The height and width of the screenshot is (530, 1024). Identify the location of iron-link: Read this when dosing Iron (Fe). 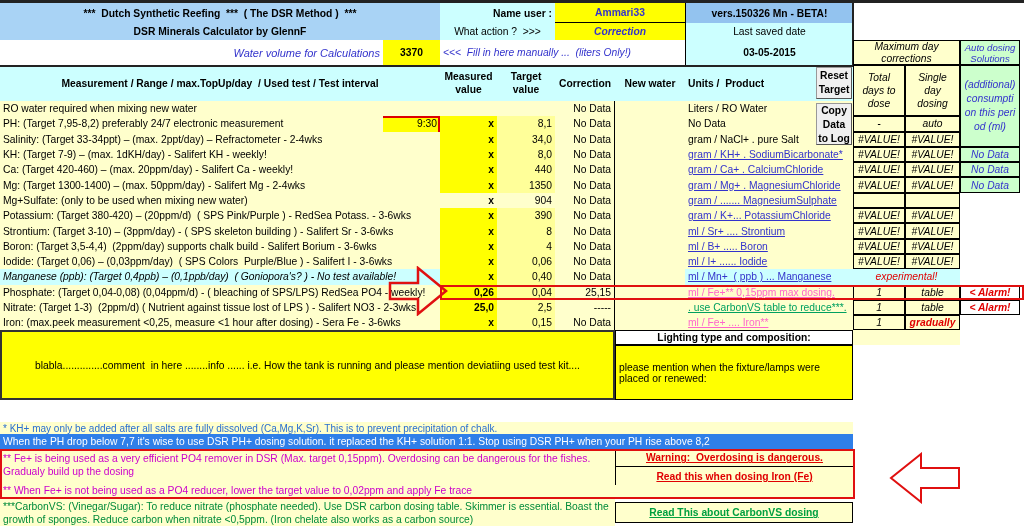
(734, 476).